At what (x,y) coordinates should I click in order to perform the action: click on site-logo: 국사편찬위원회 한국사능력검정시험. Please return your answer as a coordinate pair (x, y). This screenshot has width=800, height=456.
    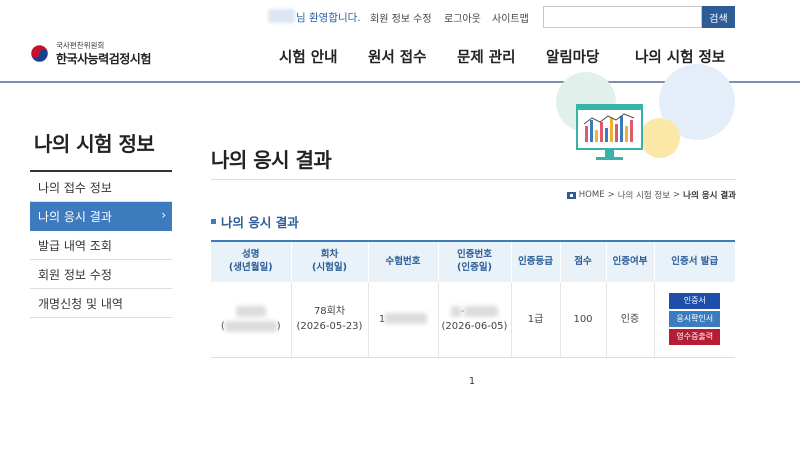
    Looking at the image, I should click on (105, 54).